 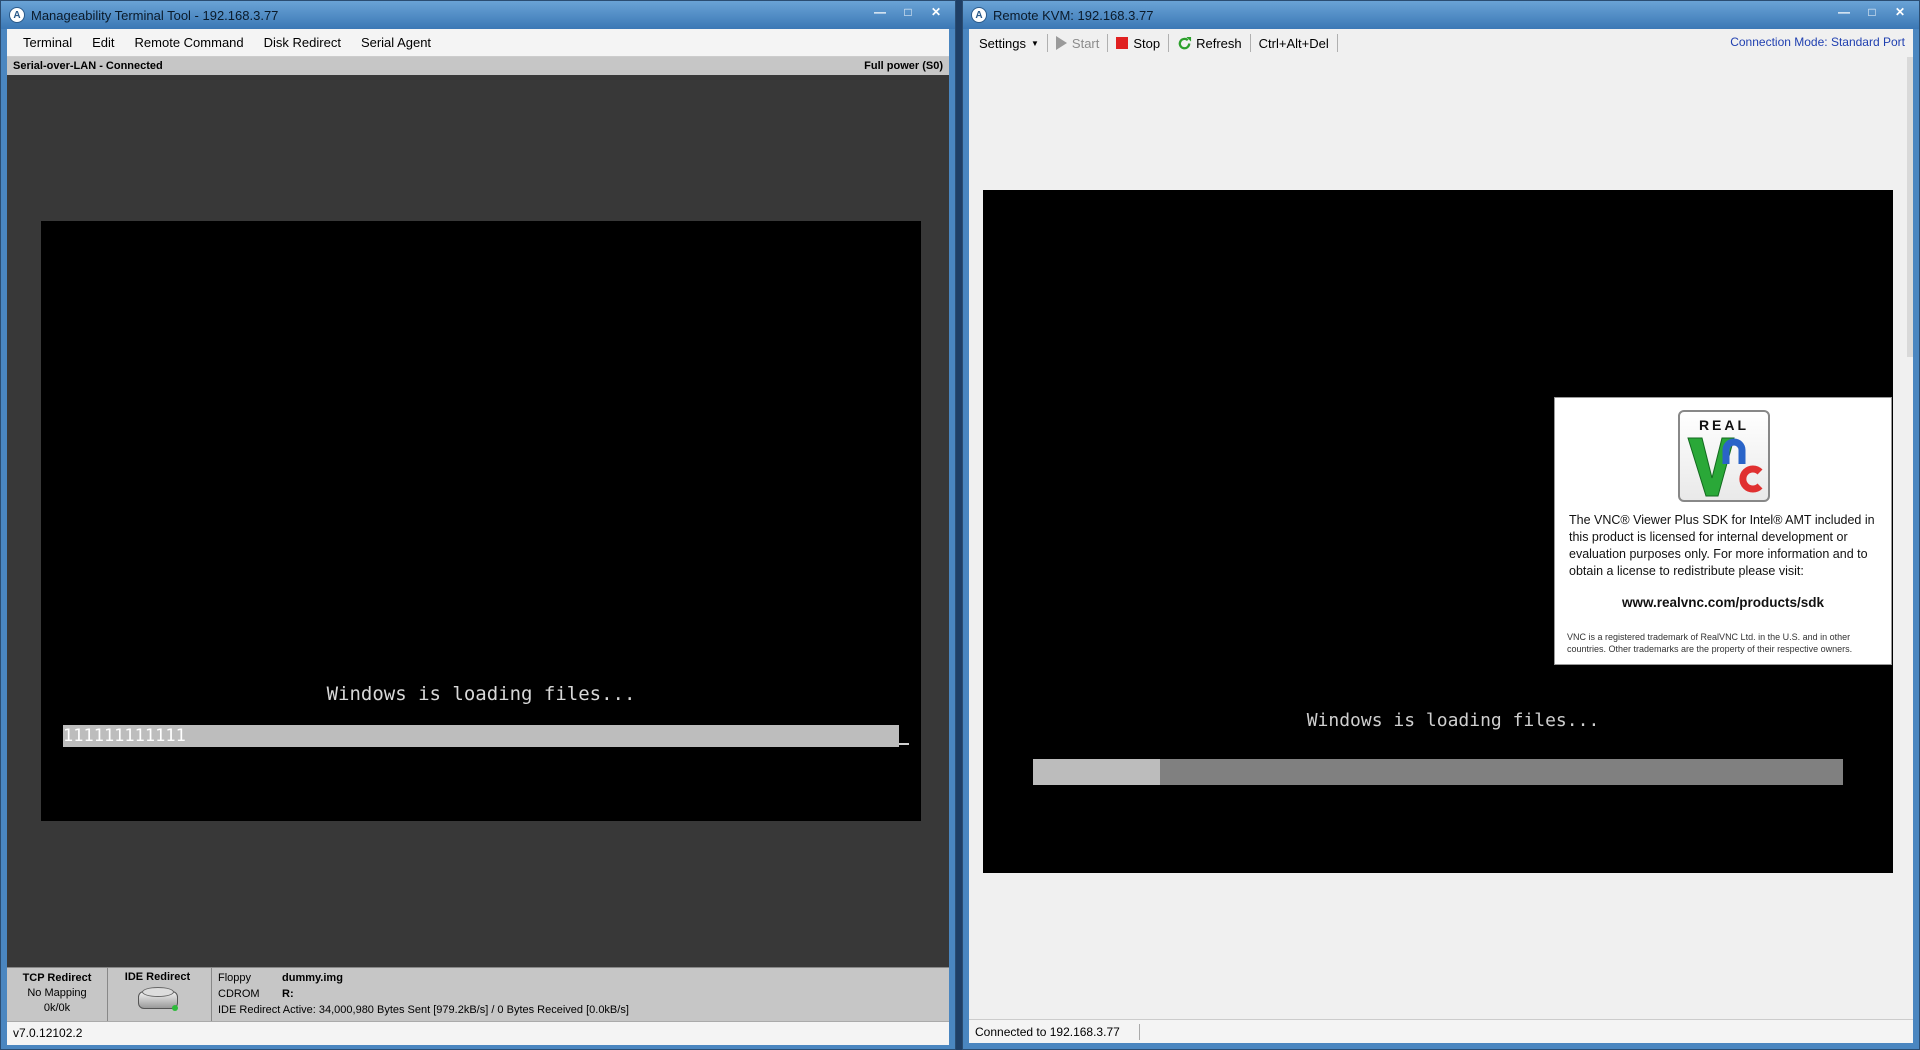 I want to click on scrollbar, so click(x=1910, y=207).